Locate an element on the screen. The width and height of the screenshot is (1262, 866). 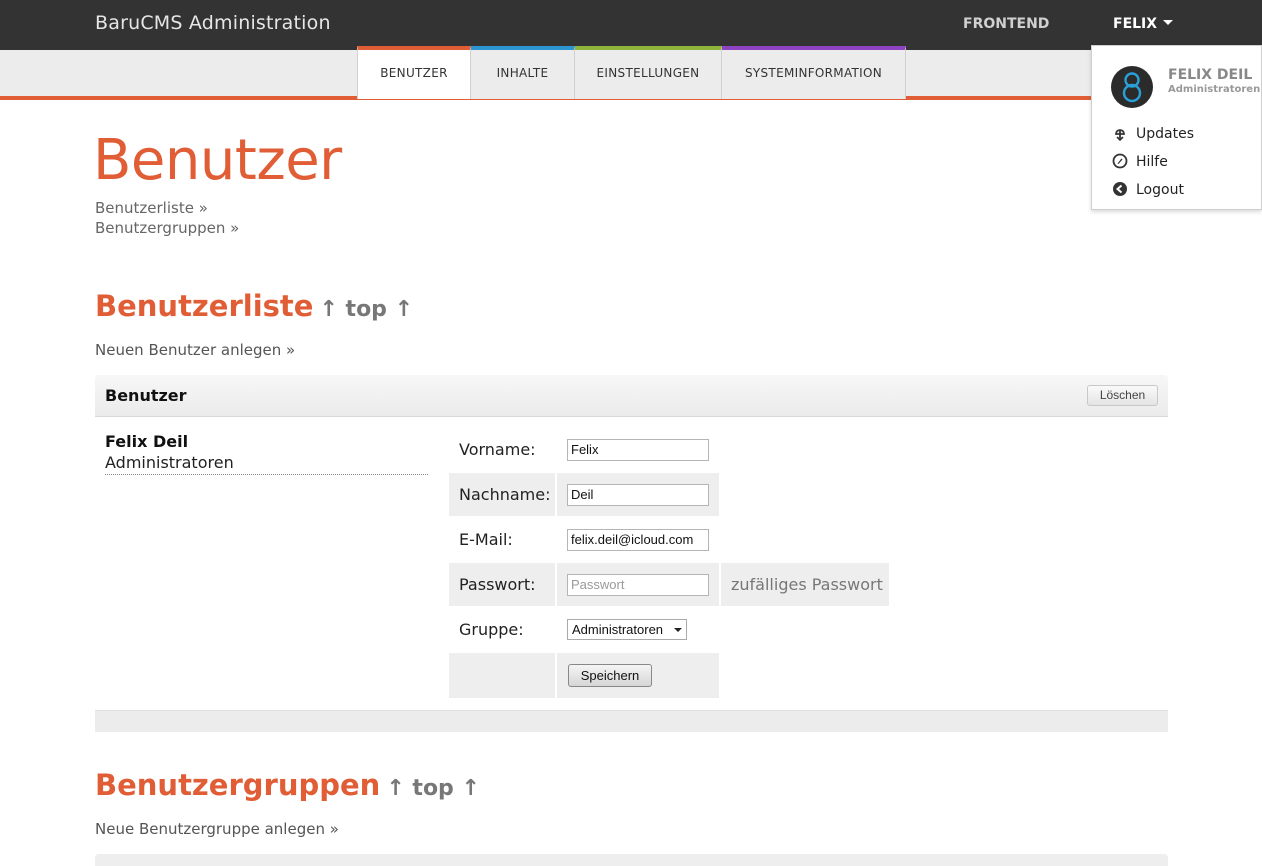
chevron-down-icon is located at coordinates (678, 630).